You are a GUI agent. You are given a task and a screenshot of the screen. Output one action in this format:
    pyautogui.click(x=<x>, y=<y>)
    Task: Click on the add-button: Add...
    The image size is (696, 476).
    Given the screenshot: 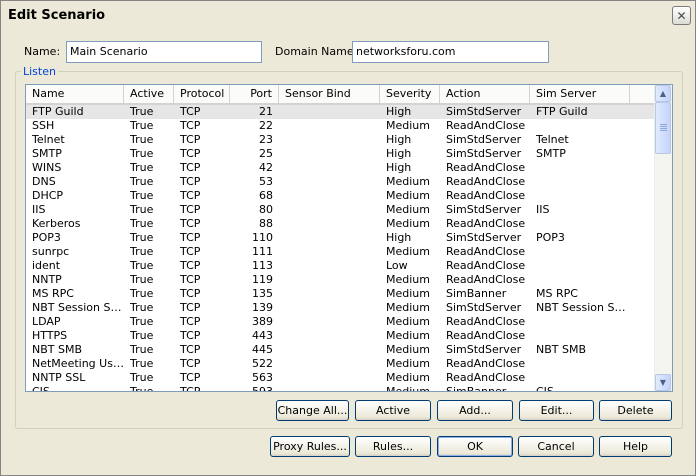 What is the action you would take?
    pyautogui.click(x=475, y=410)
    